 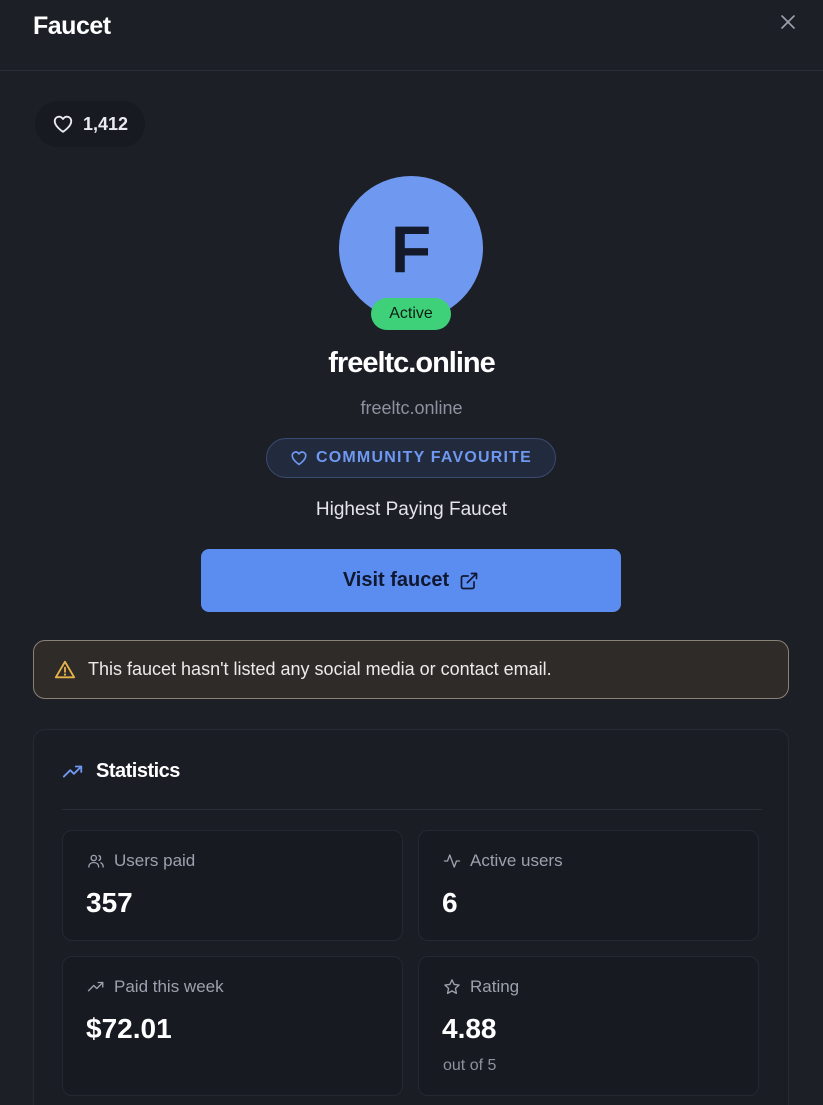 I want to click on external-link-icon, so click(x=469, y=580).